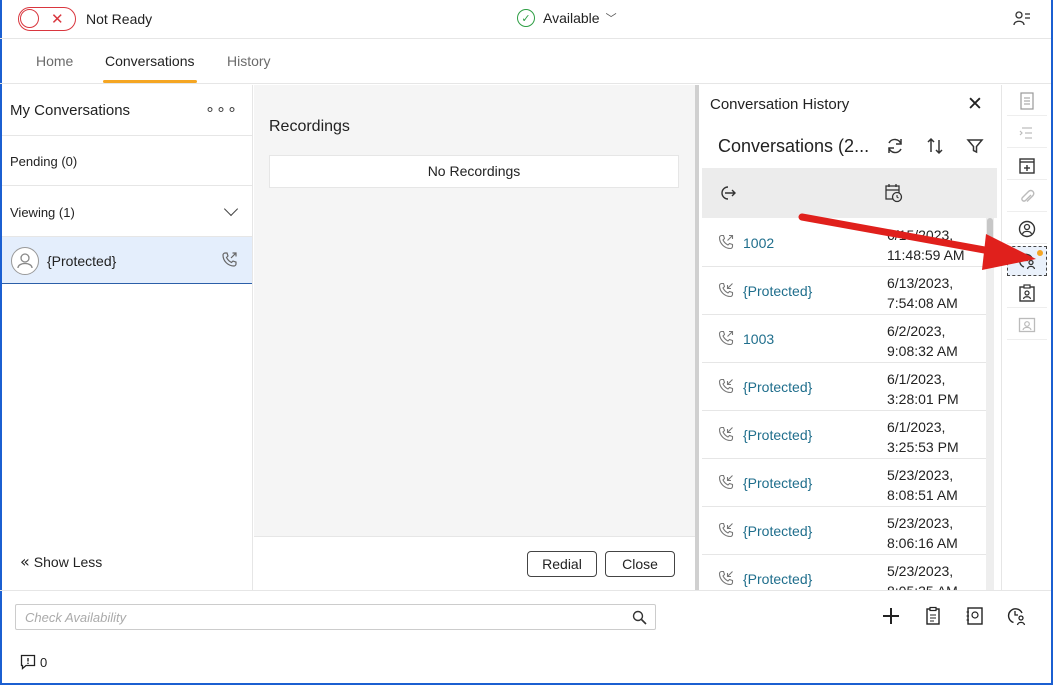 The width and height of the screenshot is (1053, 685). I want to click on annotation-arrow, so click(917, 241).